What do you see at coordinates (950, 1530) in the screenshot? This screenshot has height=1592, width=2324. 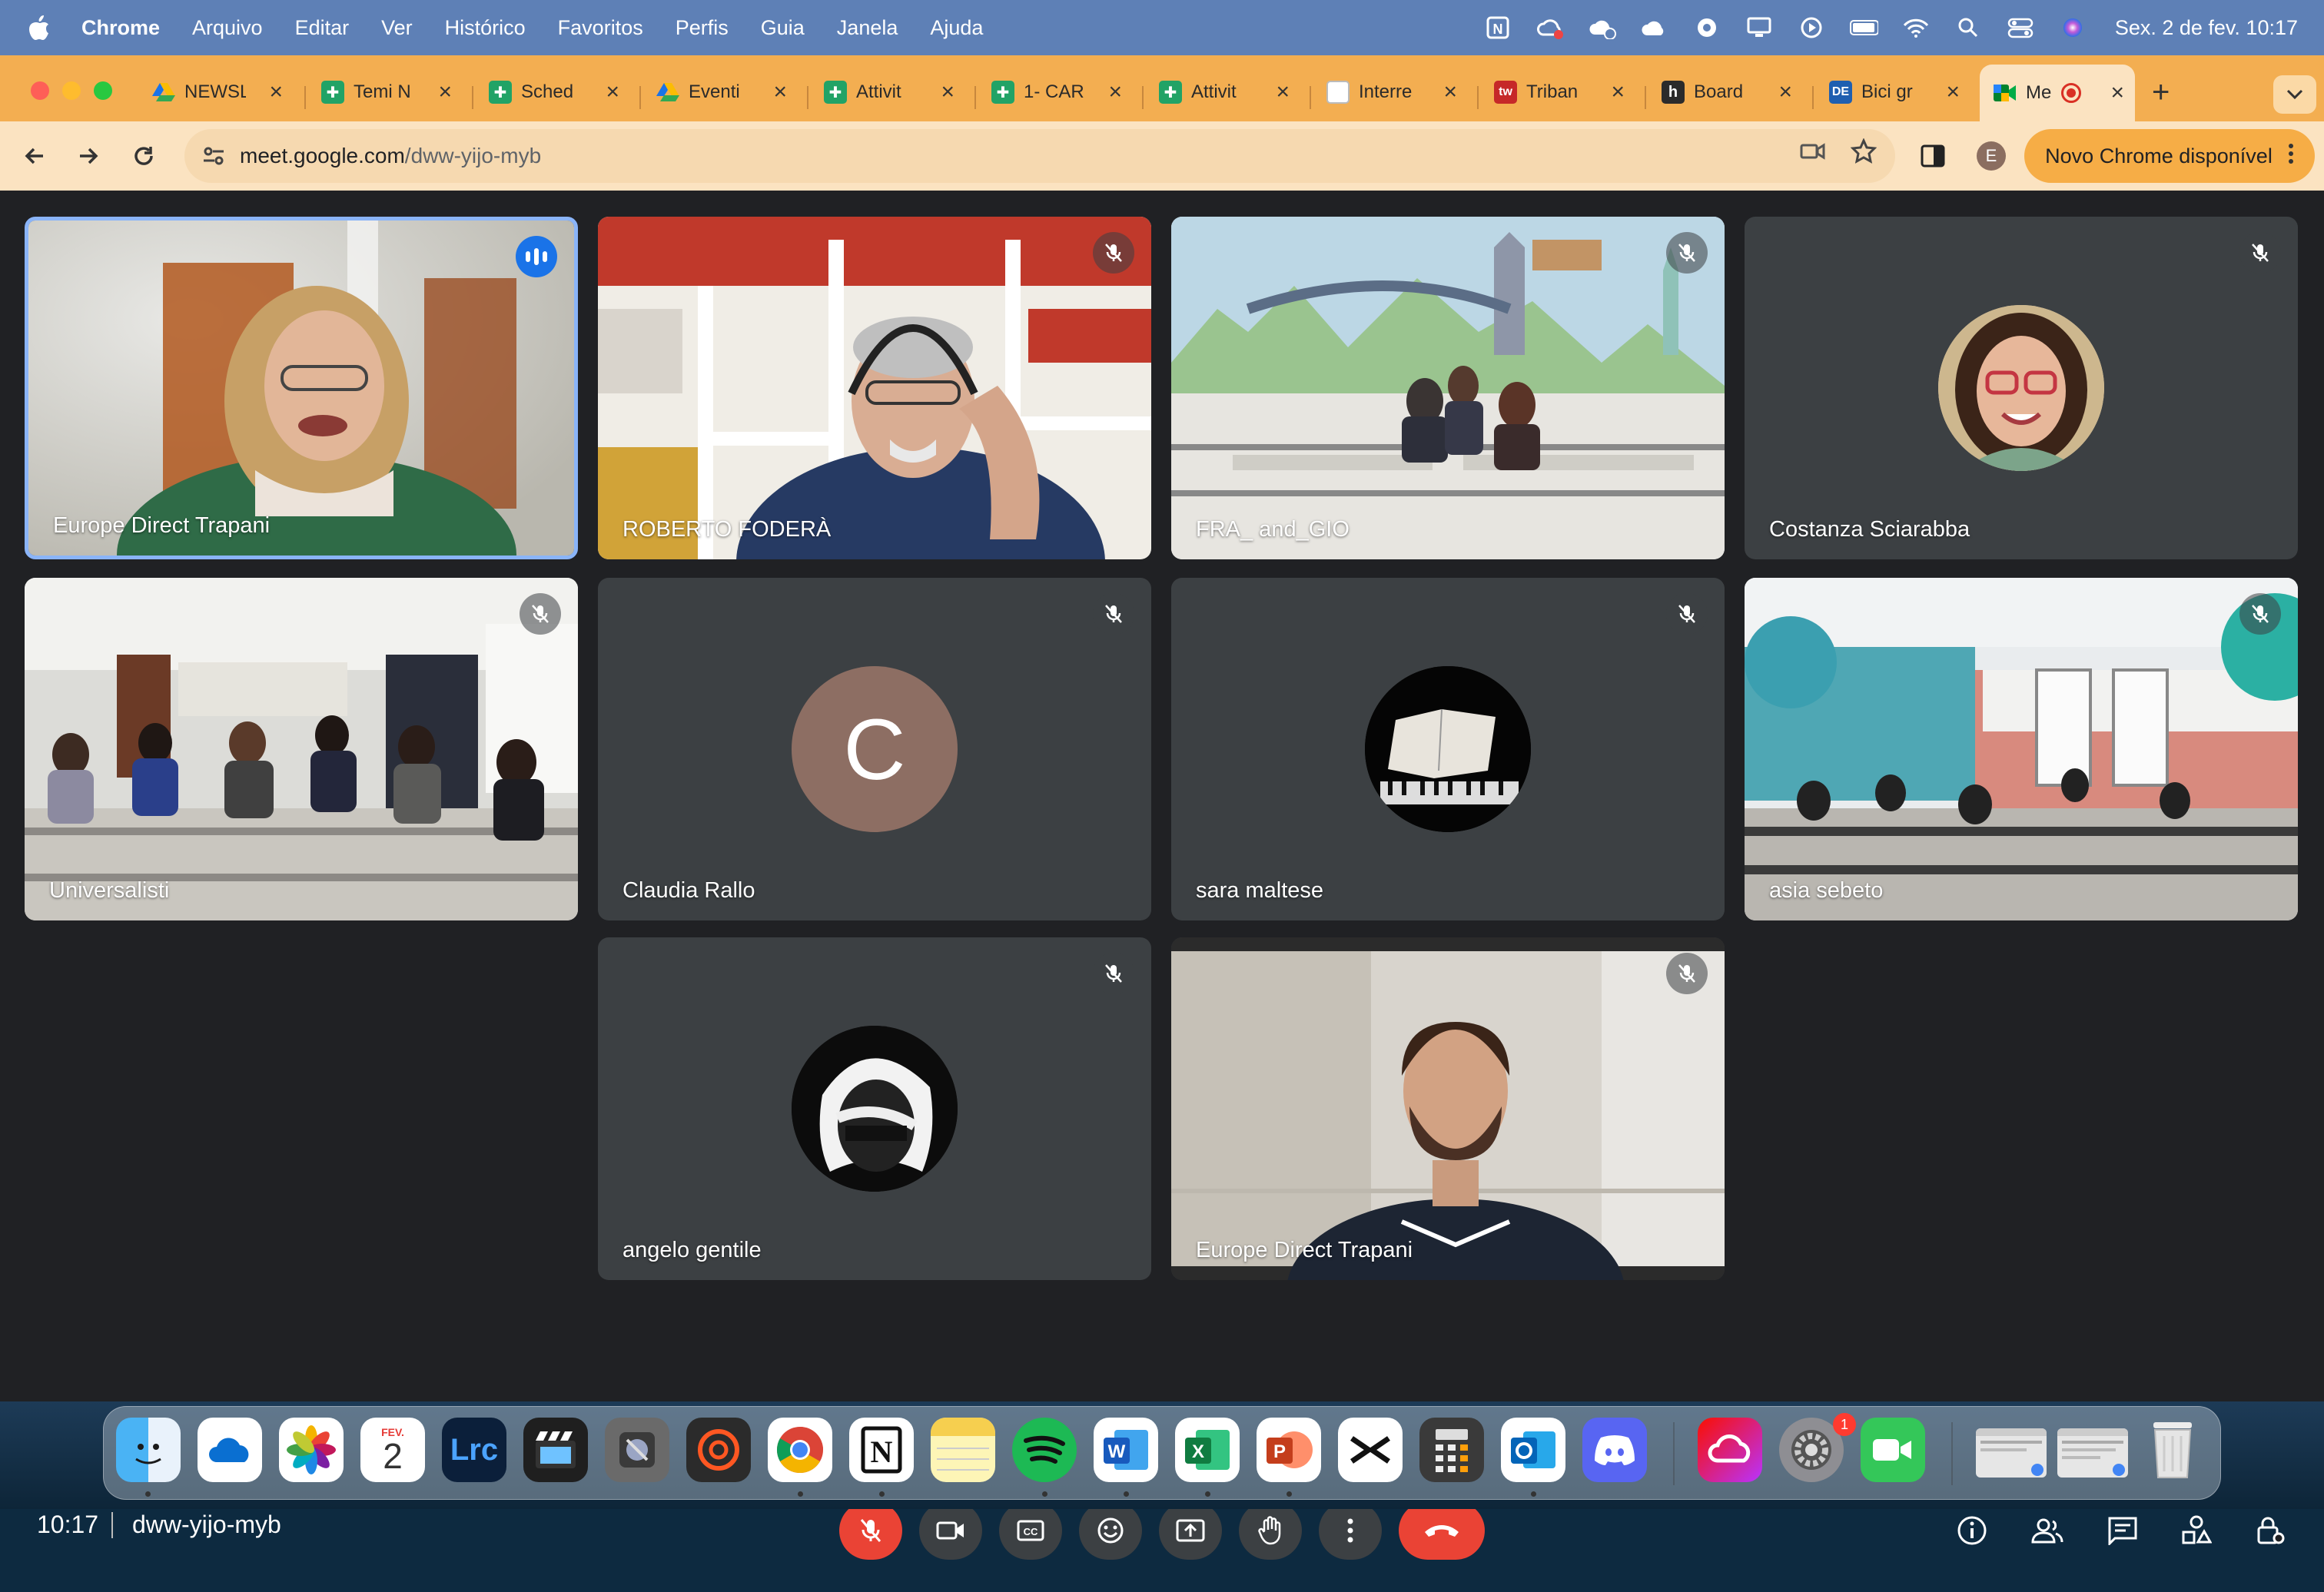 I see `camera-toggle-button` at bounding box center [950, 1530].